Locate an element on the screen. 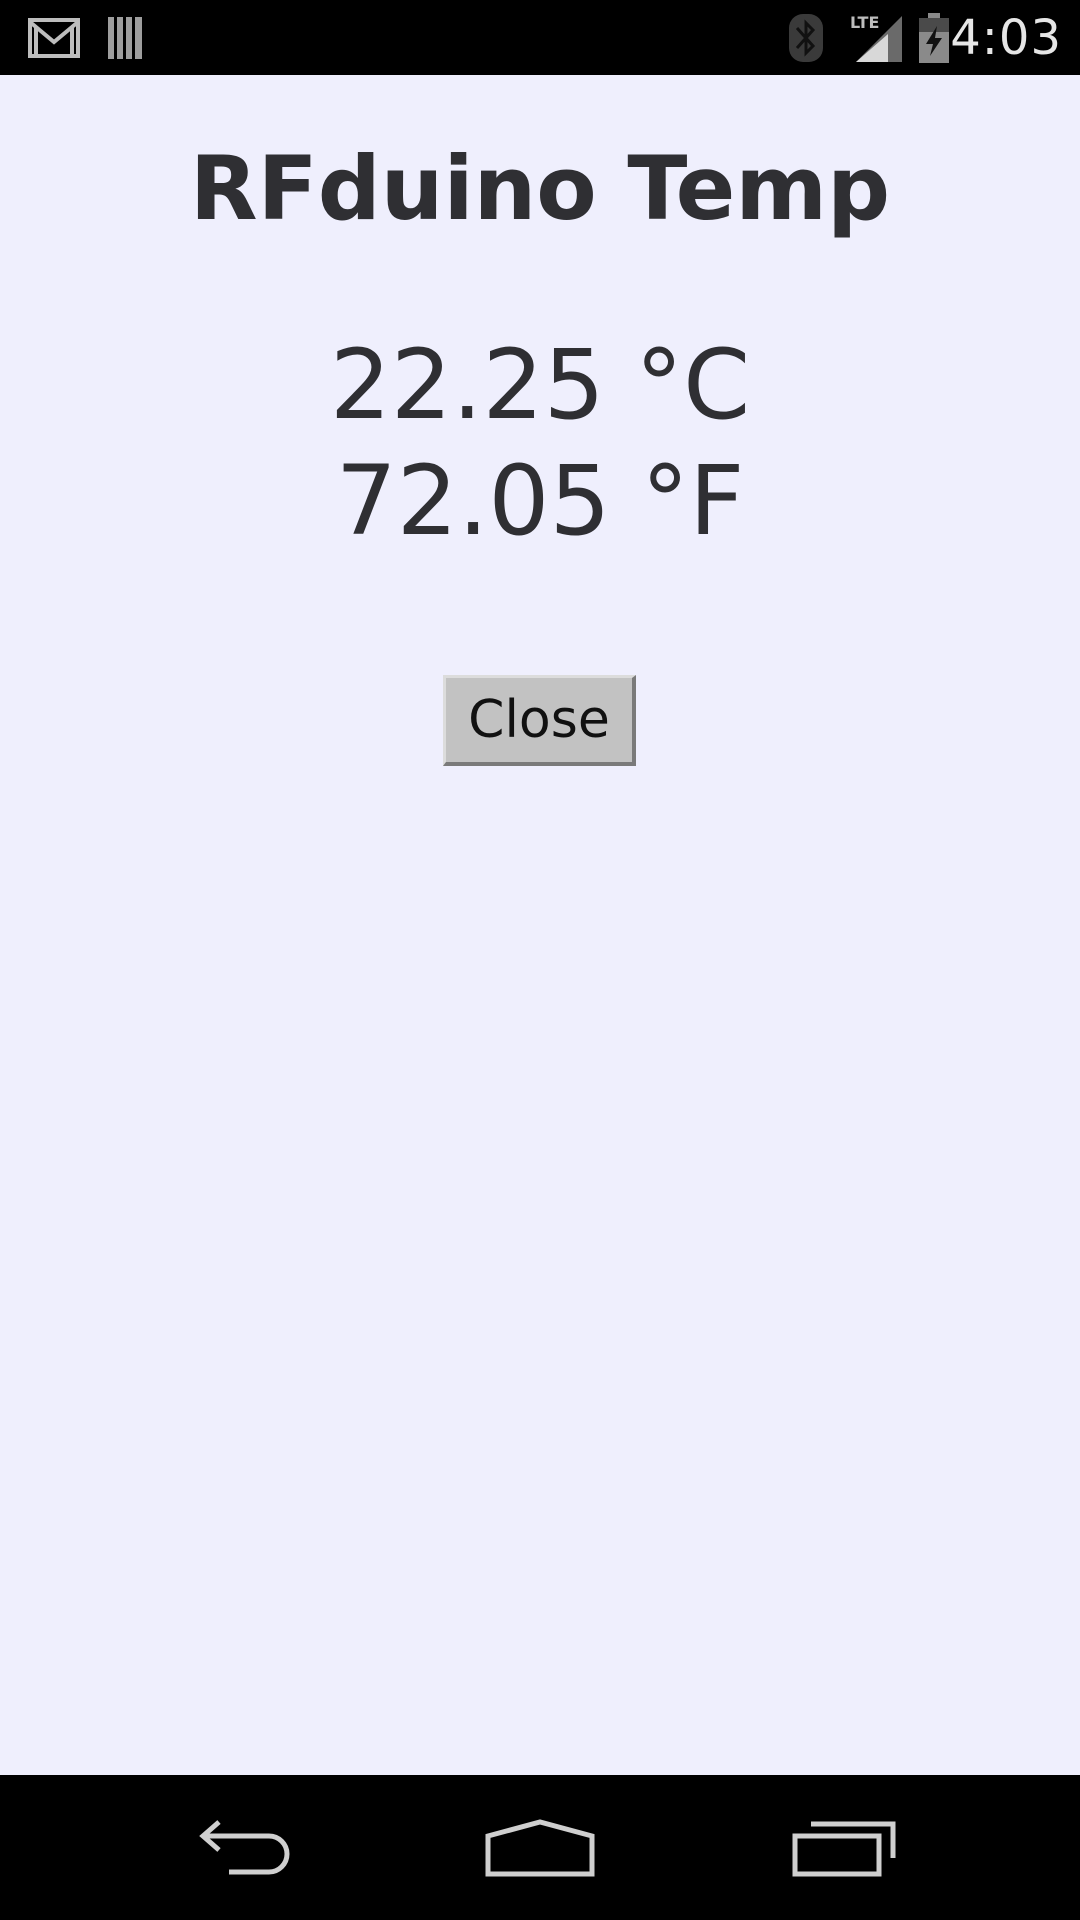 Image resolution: width=1080 pixels, height=1920 pixels. status-bar: LTE 4:03 is located at coordinates (540, 37).